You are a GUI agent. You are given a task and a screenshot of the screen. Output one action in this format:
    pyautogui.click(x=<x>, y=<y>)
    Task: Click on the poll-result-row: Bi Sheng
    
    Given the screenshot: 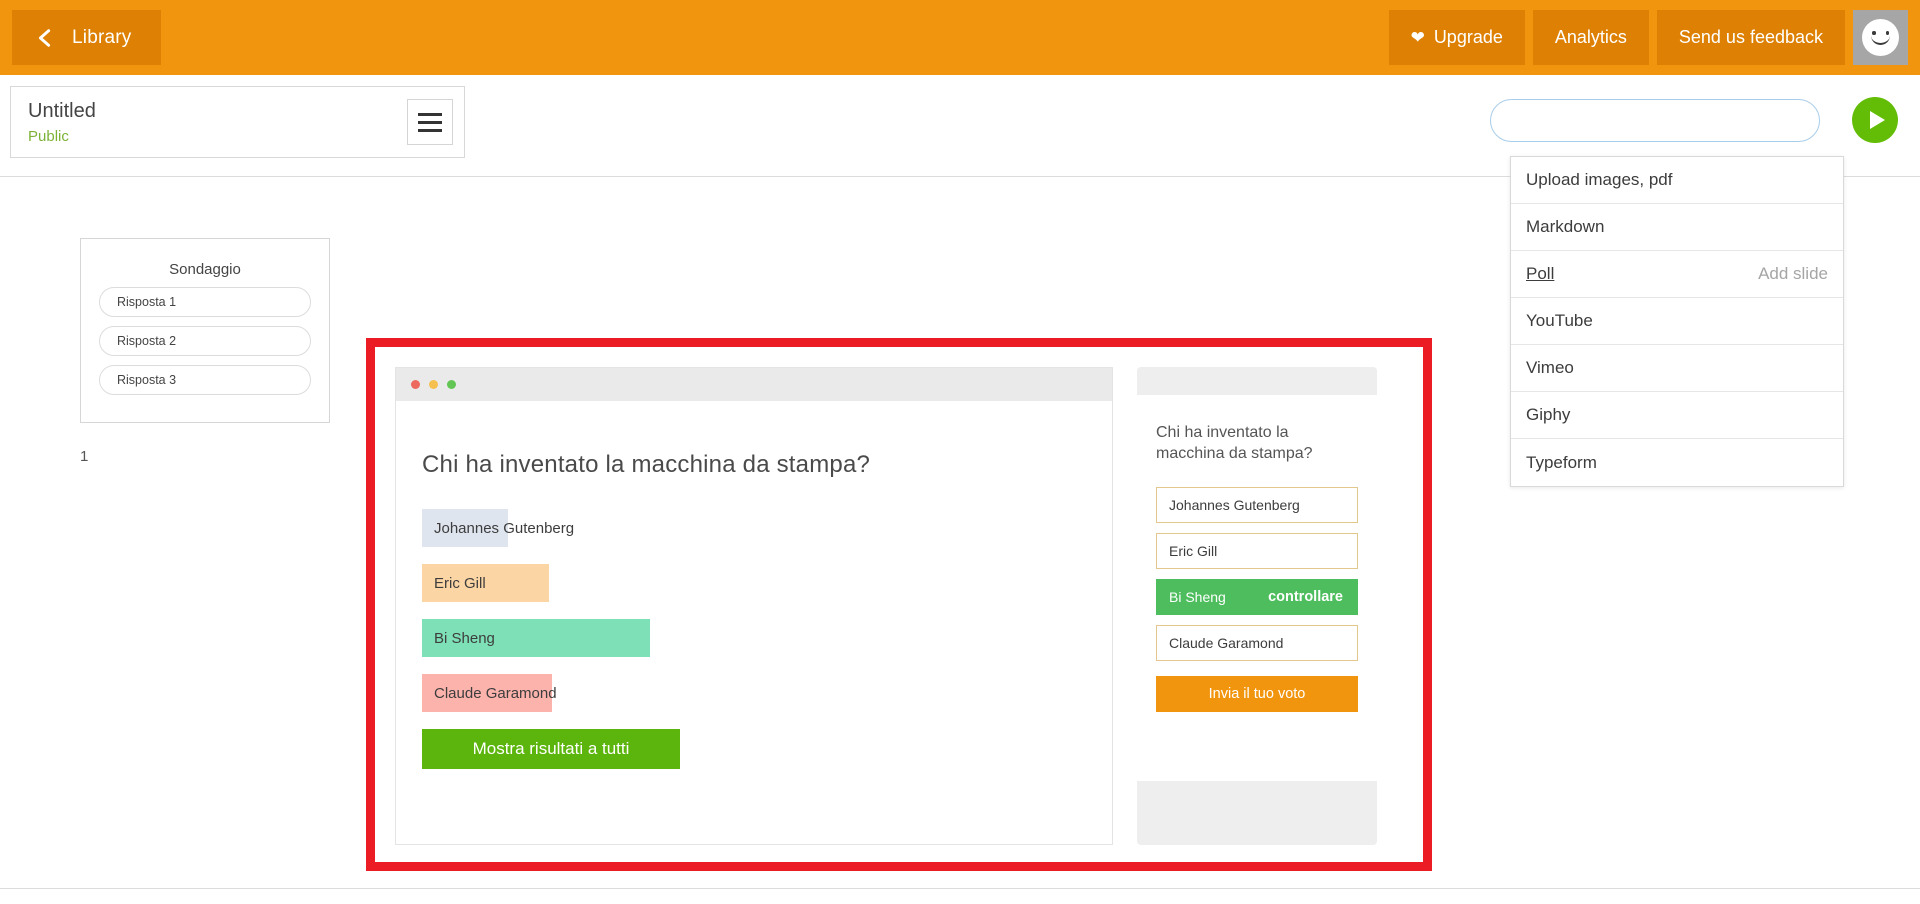 What is the action you would take?
    pyautogui.click(x=767, y=638)
    